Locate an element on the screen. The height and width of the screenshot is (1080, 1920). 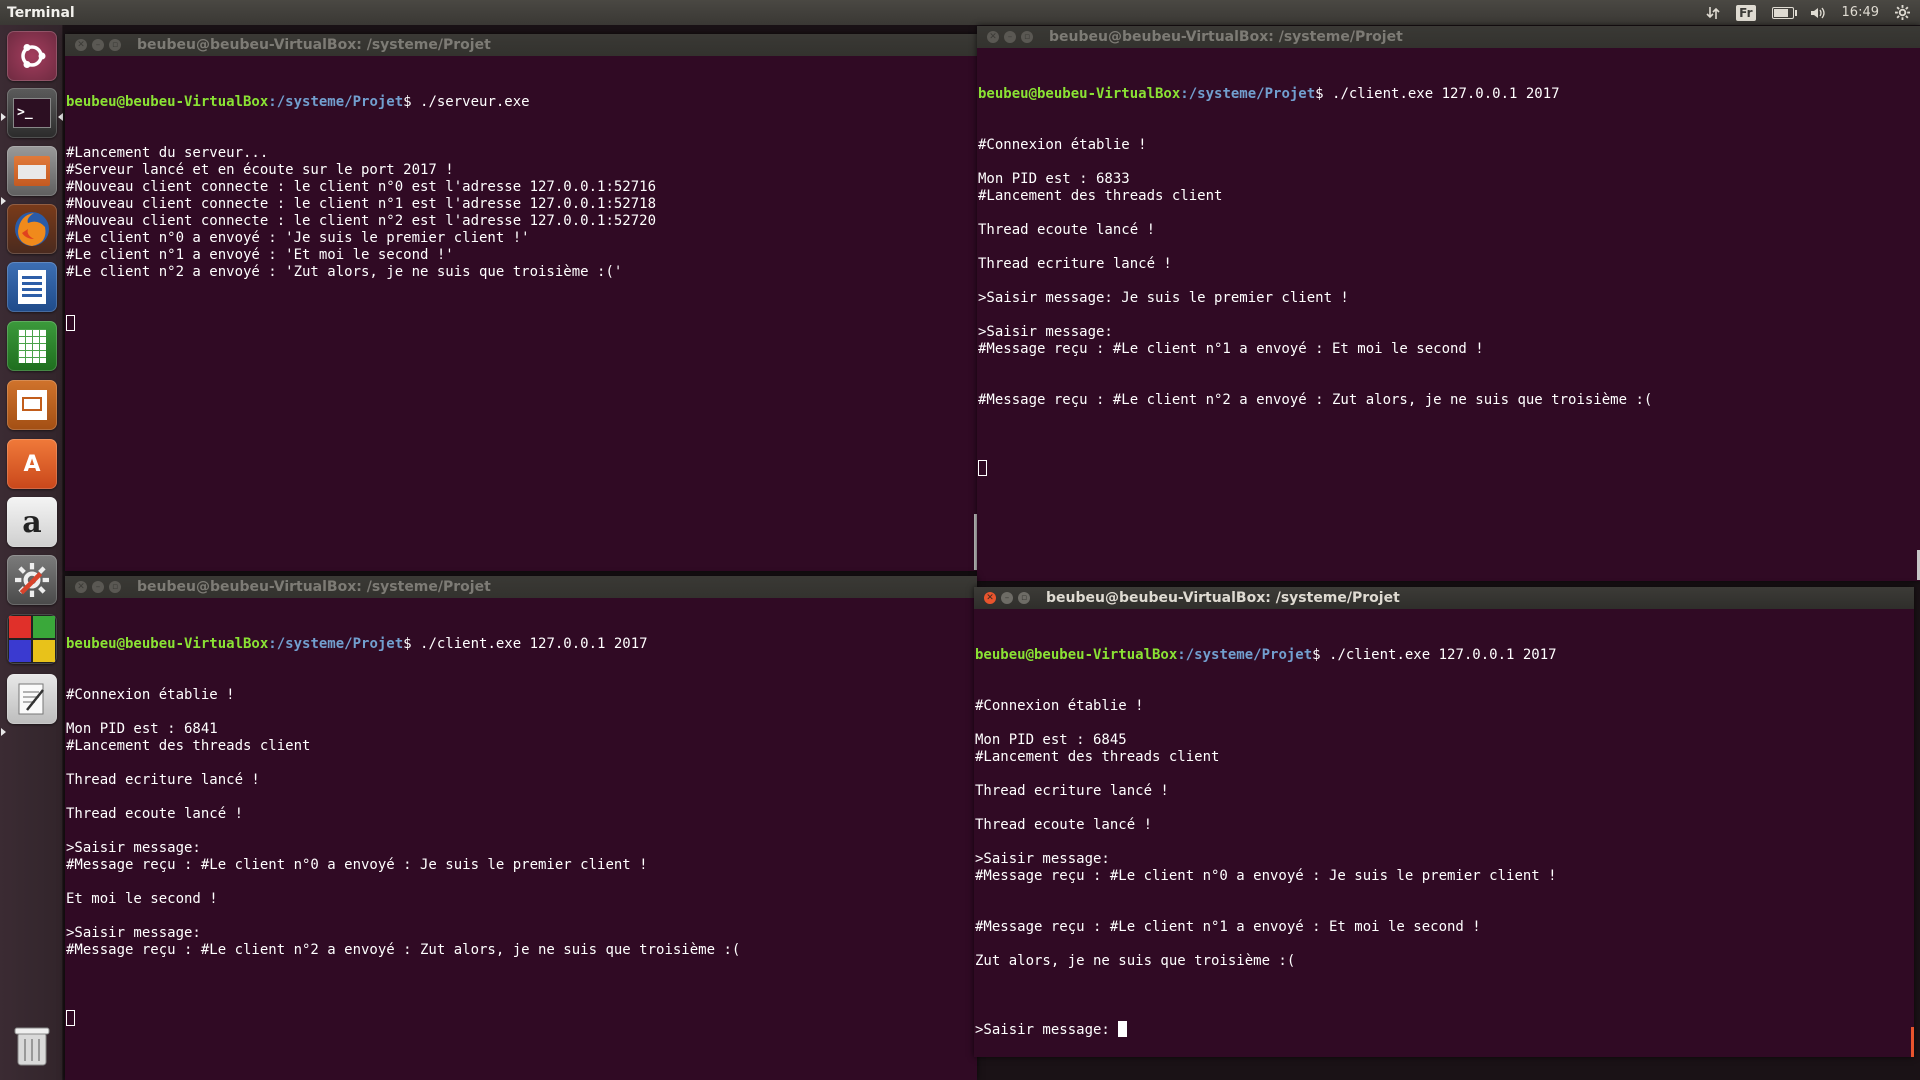
libreoffice-impress-icon is located at coordinates (32, 405).